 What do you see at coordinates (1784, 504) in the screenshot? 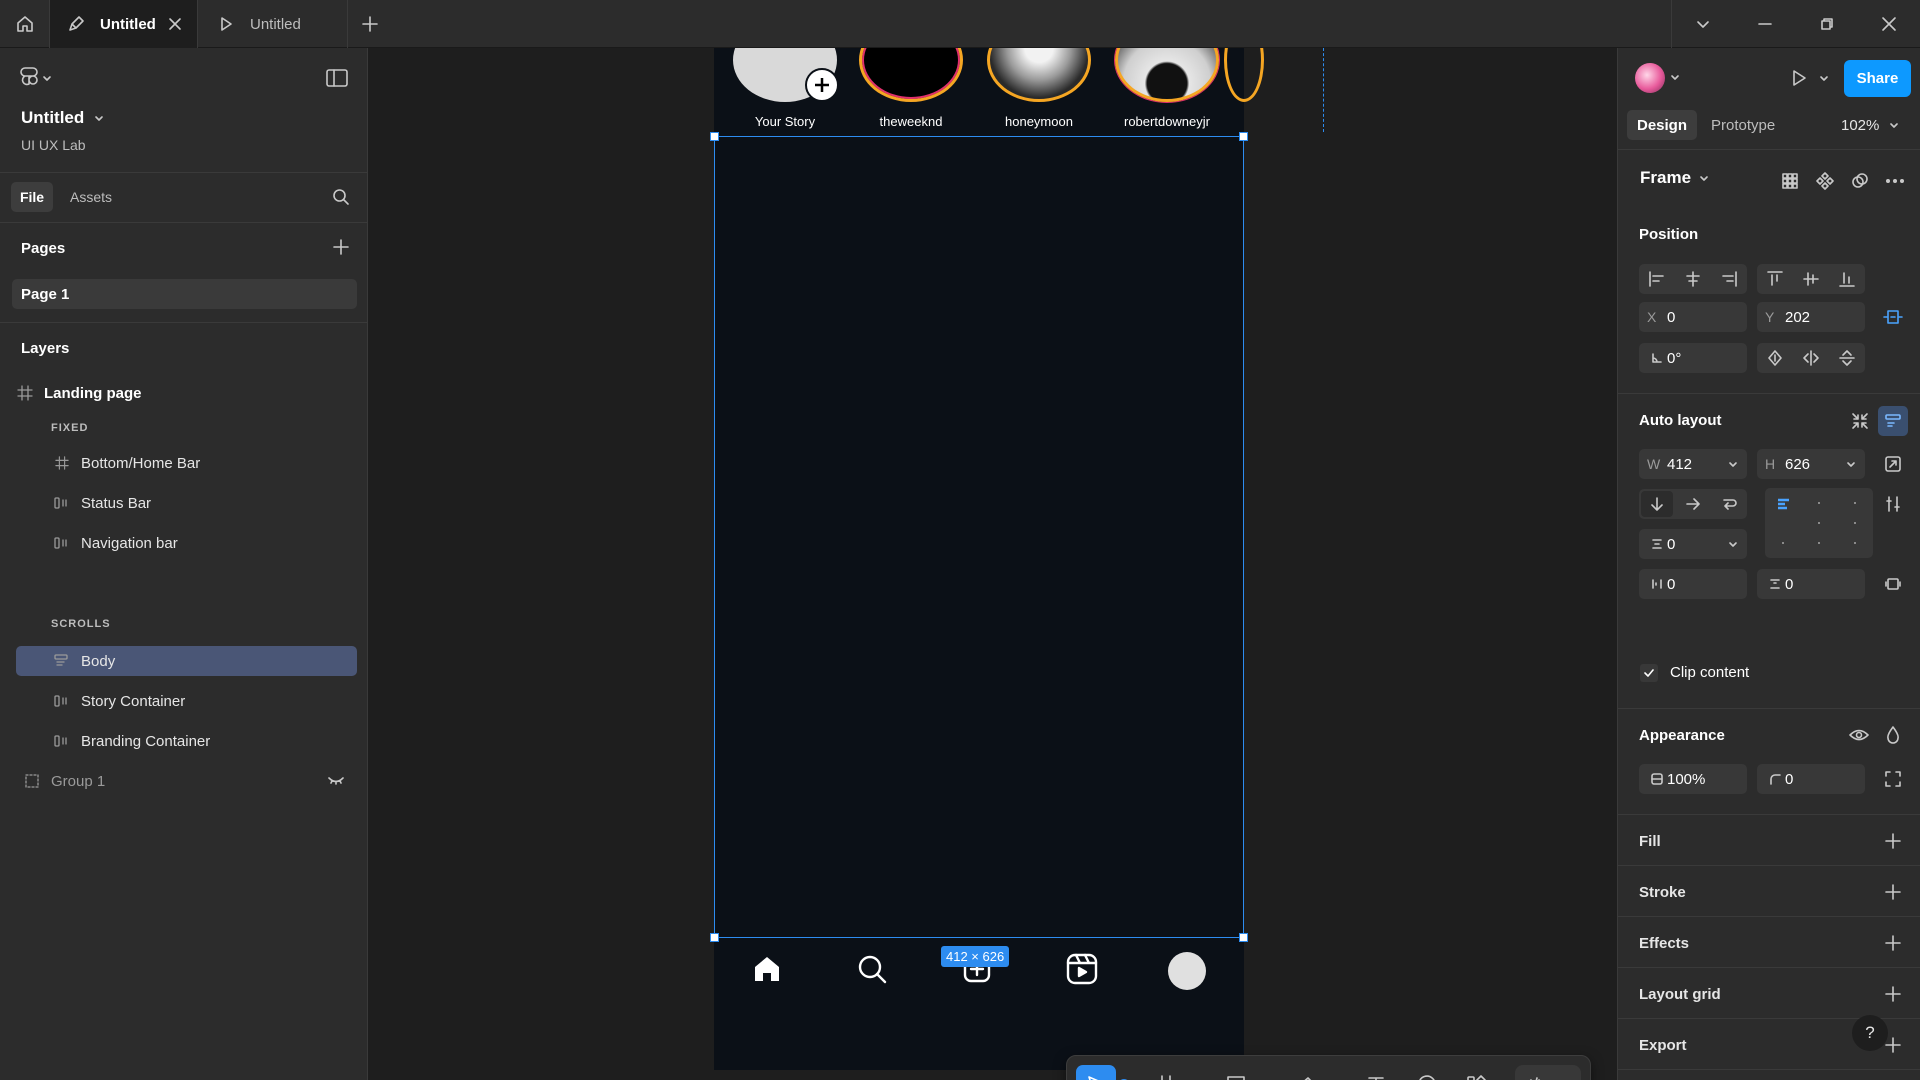
I see `align-top-left-active` at bounding box center [1784, 504].